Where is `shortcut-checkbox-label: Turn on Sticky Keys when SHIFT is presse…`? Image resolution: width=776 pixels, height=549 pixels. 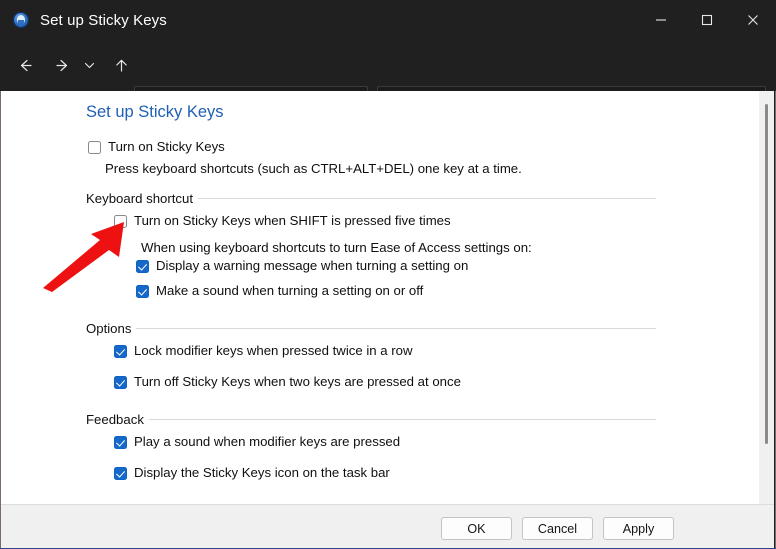
shortcut-checkbox-label: Turn on Sticky Keys when SHIFT is presse… is located at coordinates (292, 220).